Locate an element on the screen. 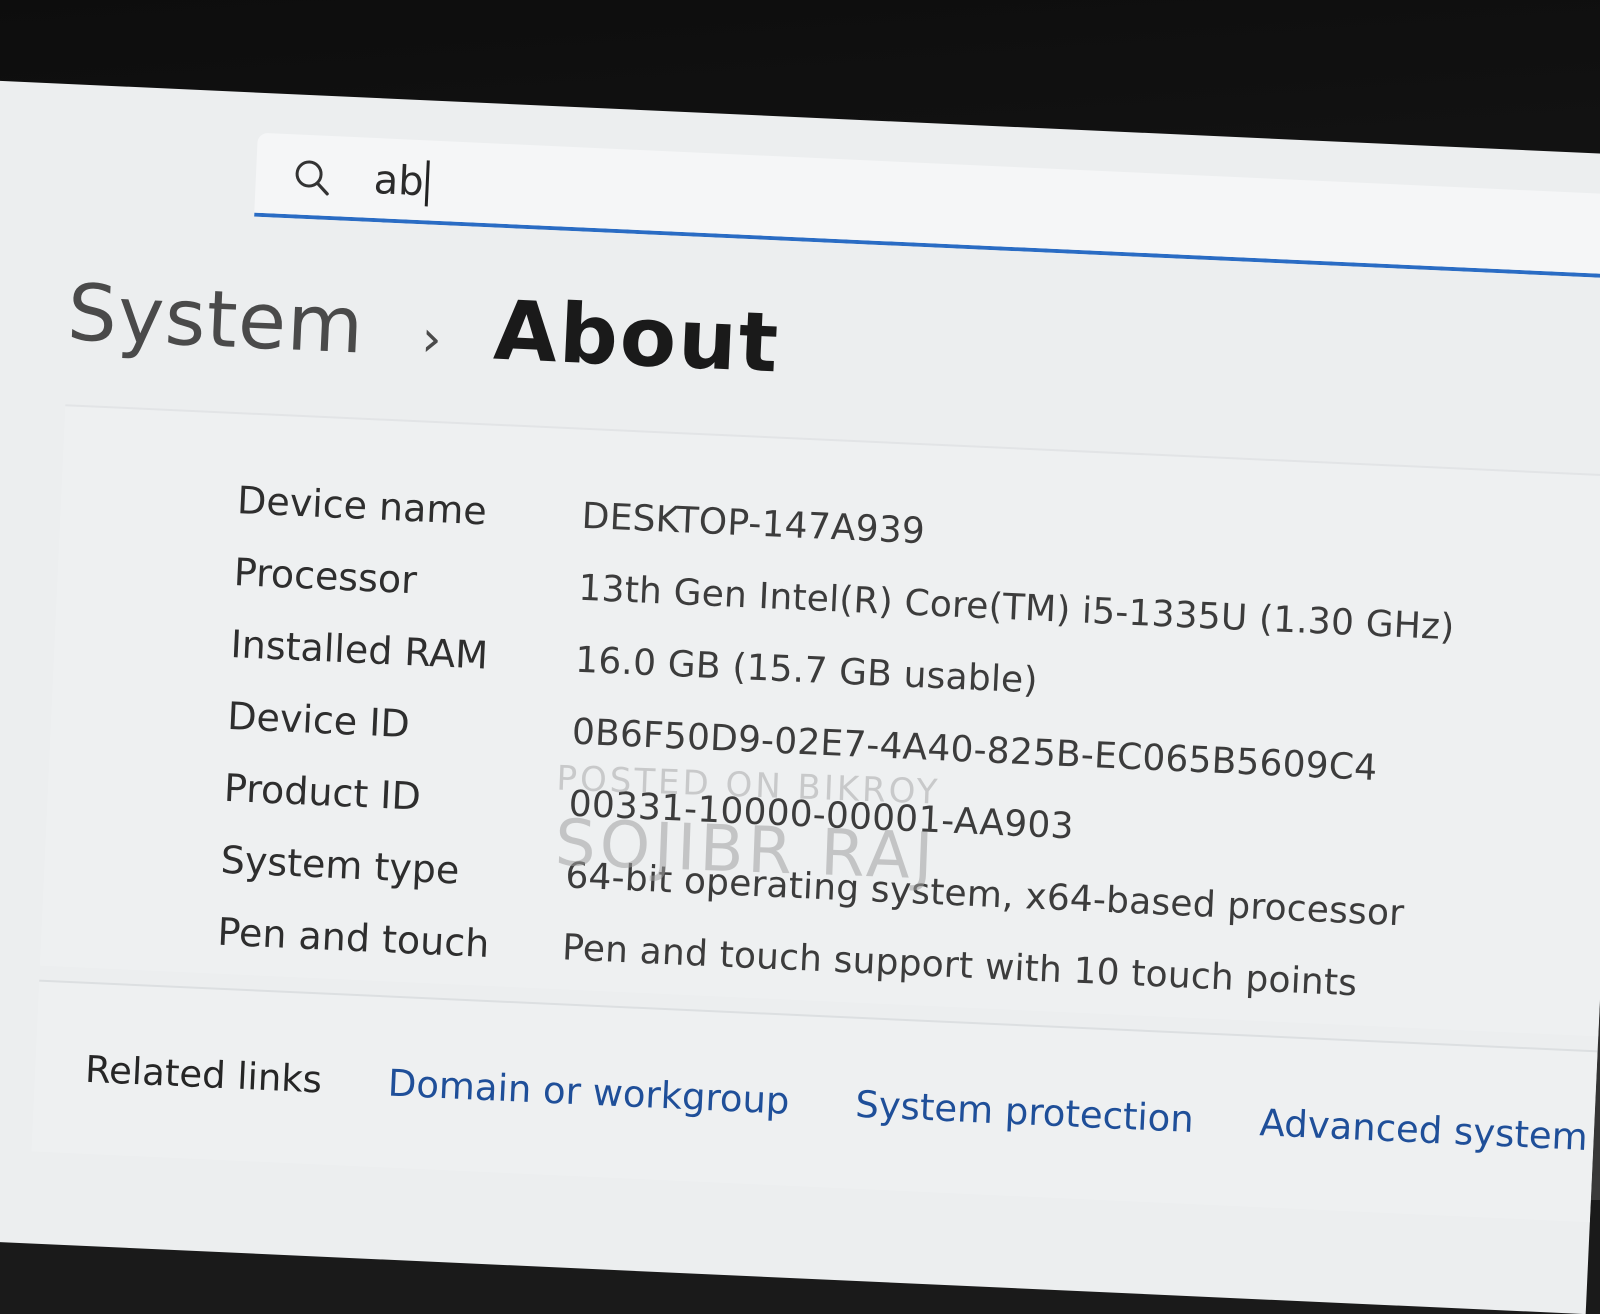 The width and height of the screenshot is (1600, 1314). spec-value: 00331-10000-00001-AA903 is located at coordinates (821, 814).